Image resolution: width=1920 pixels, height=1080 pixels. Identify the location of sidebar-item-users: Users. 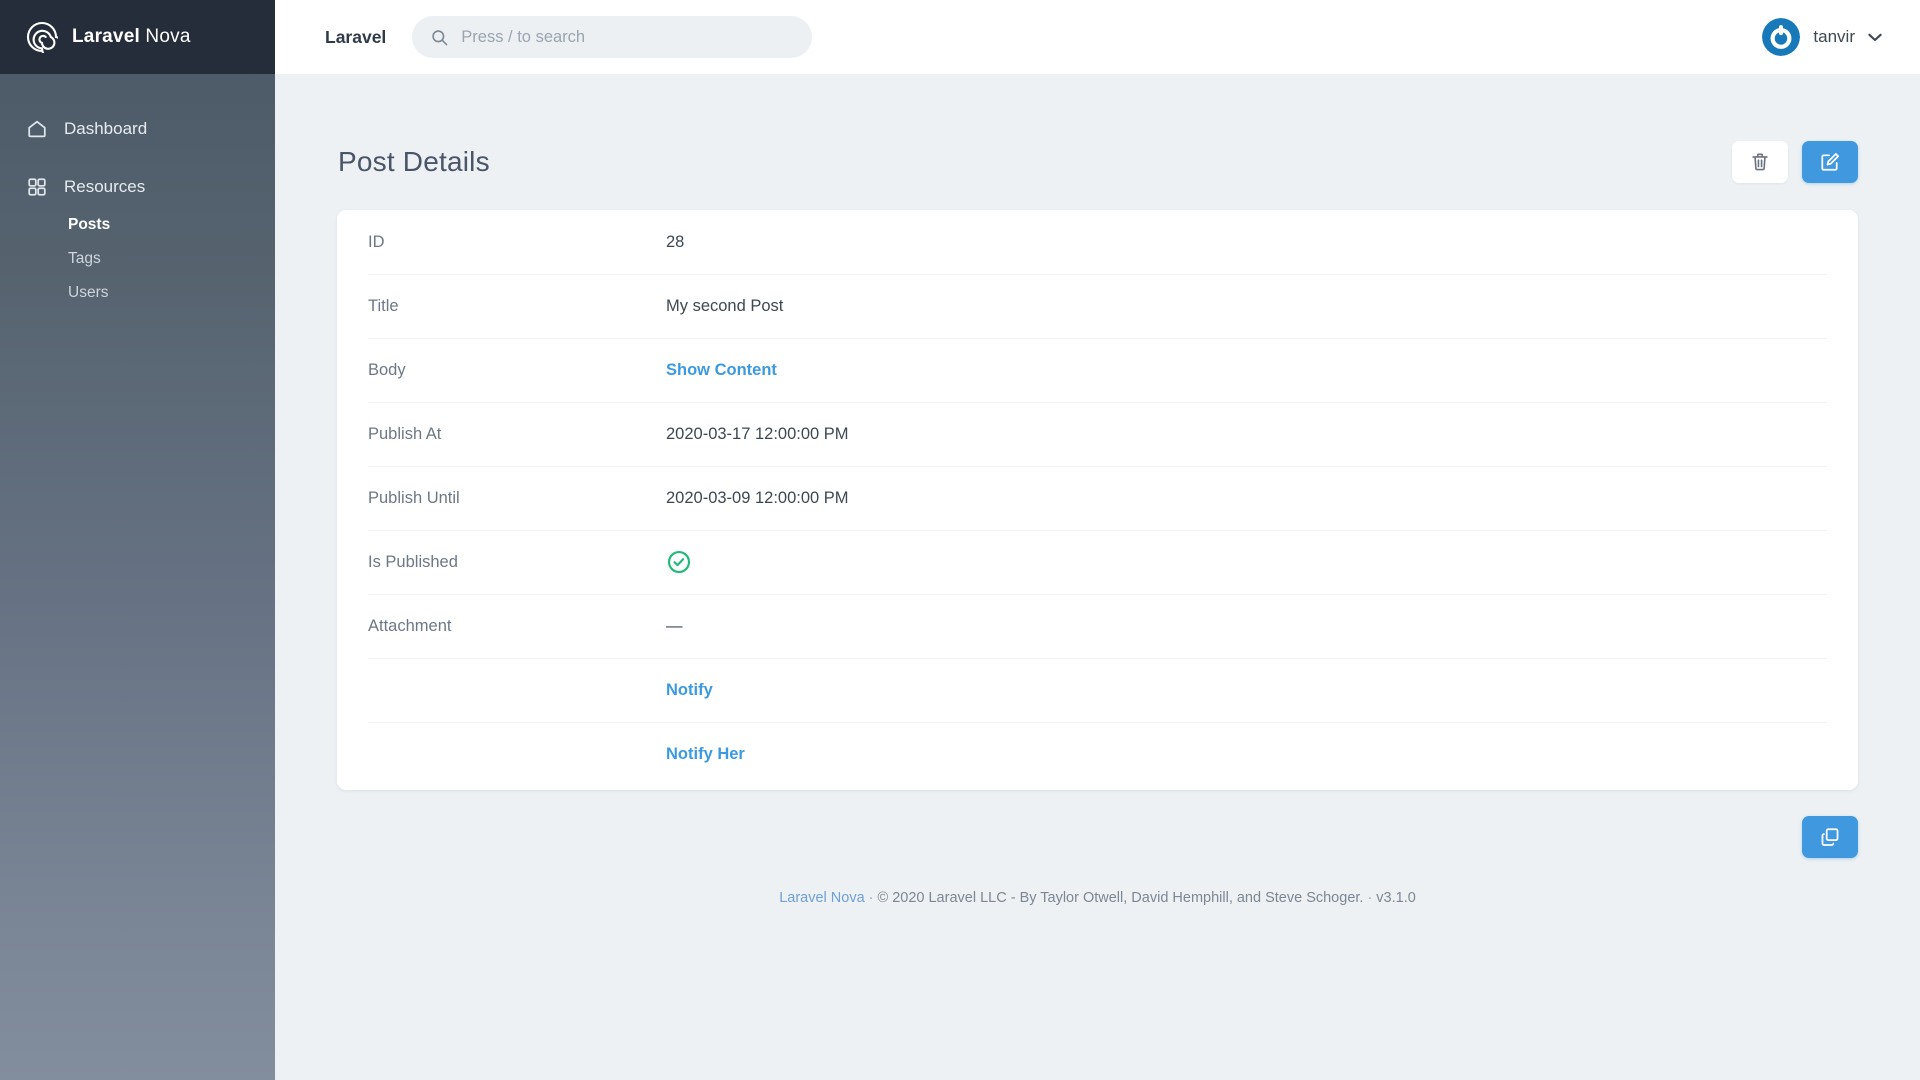
(137, 293).